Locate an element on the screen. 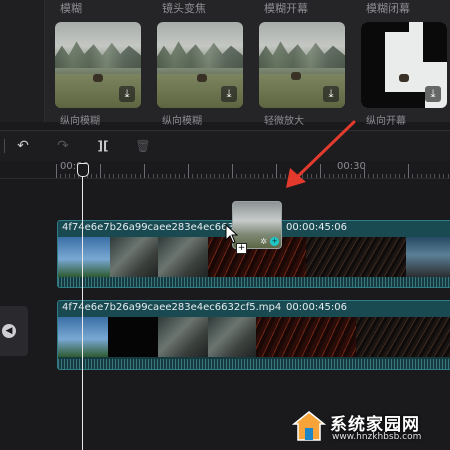  playhead-handle is located at coordinates (83, 170).